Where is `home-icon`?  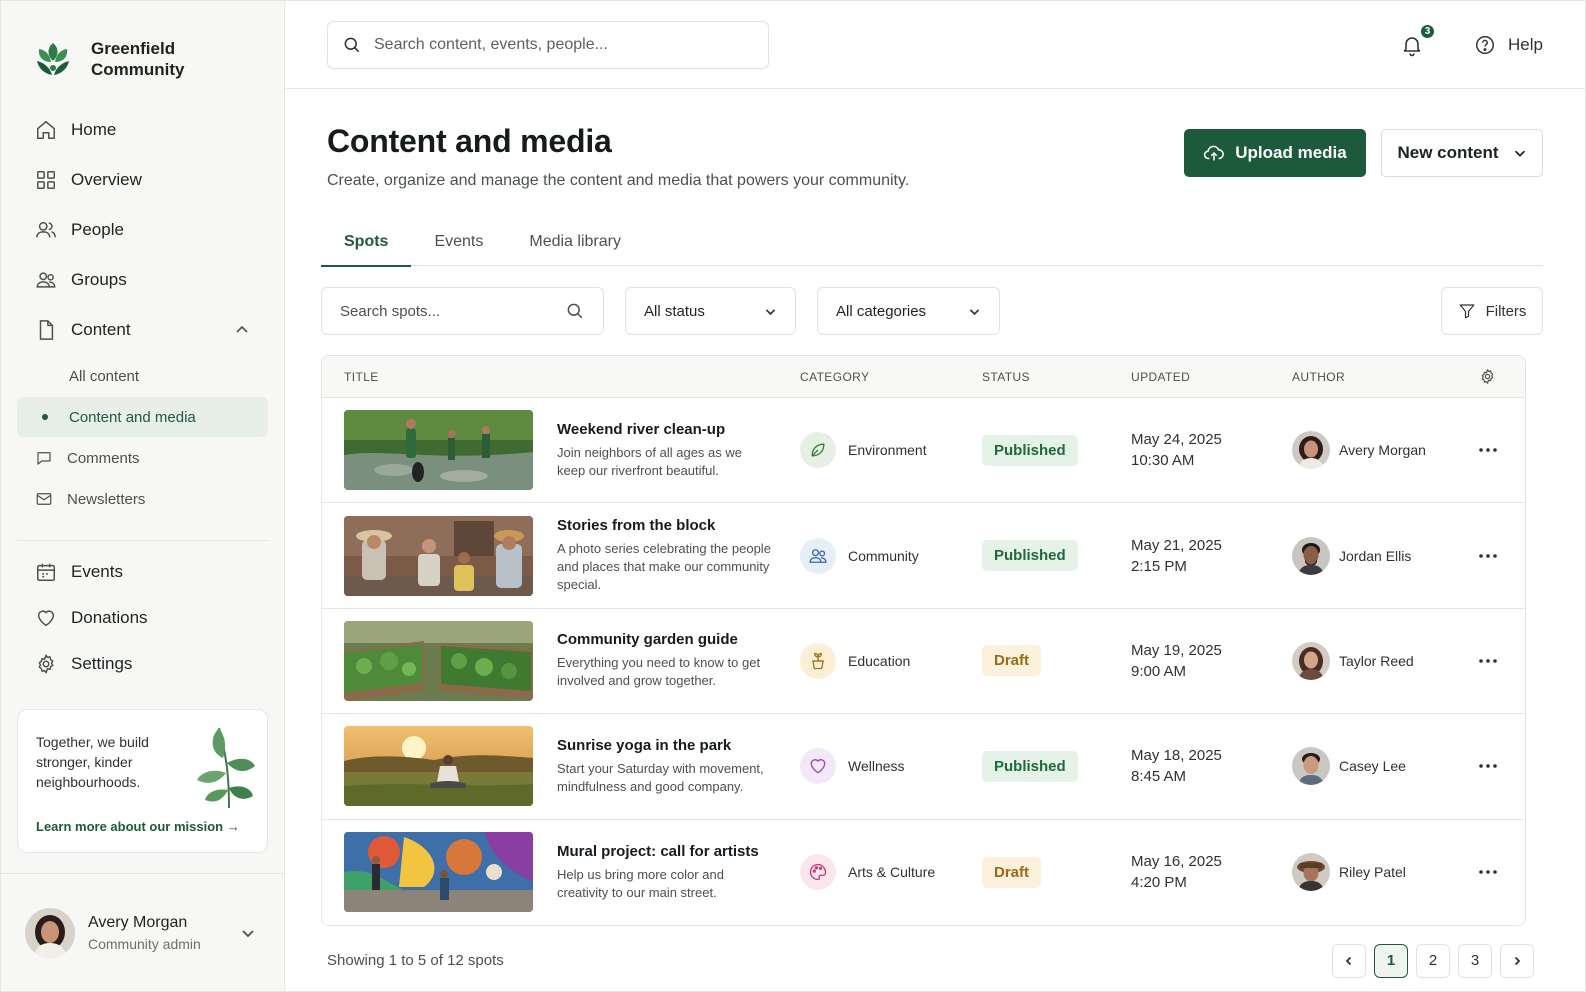
home-icon is located at coordinates (46, 130).